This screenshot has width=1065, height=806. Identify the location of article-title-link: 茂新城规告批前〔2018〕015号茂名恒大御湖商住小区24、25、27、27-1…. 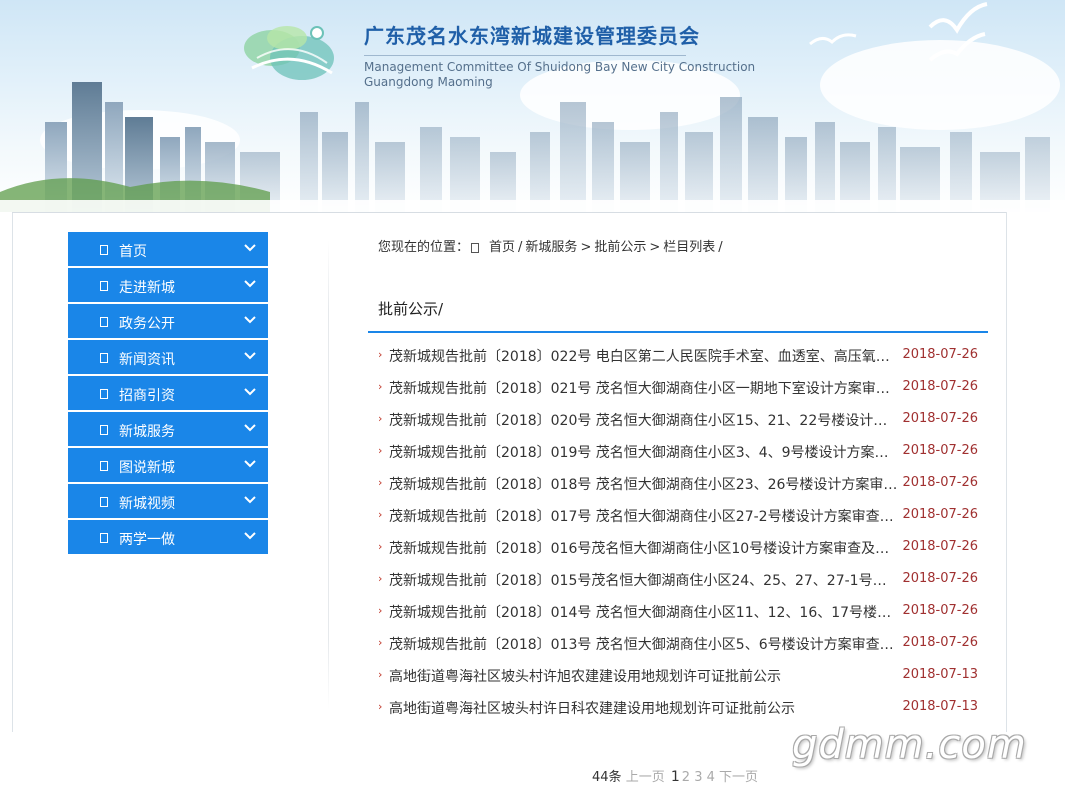
(644, 580).